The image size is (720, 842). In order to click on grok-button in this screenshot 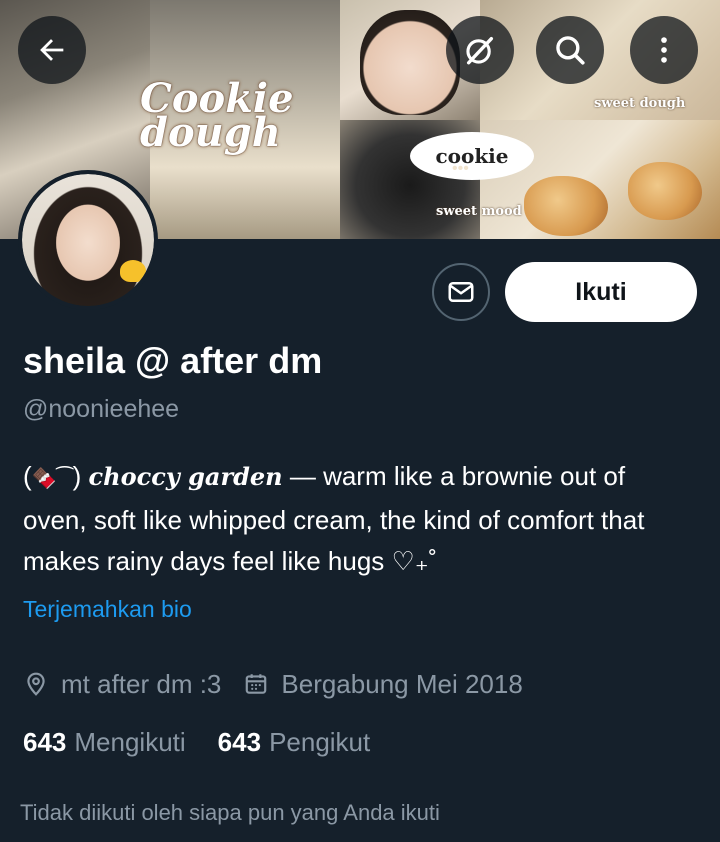, I will do `click(480, 50)`.